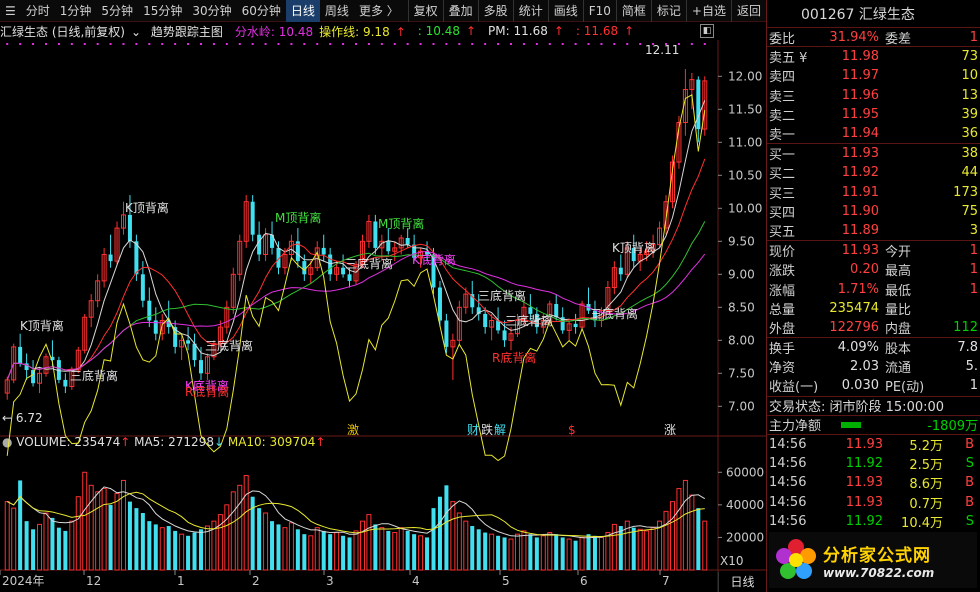  I want to click on period-tab-3: 15分钟, so click(162, 11).